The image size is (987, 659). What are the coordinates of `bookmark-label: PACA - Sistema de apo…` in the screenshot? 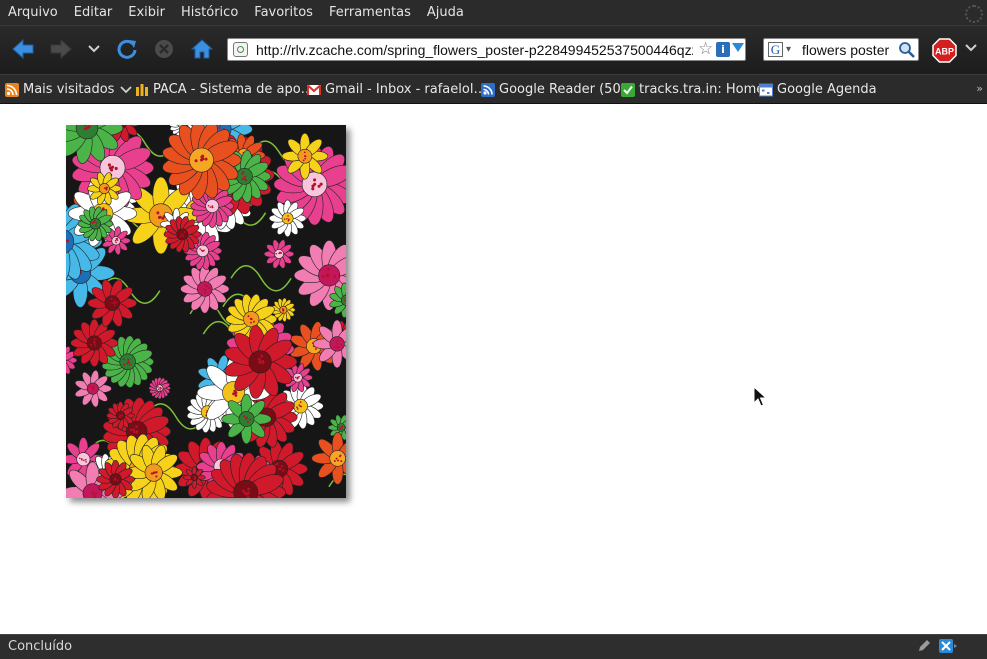 It's located at (233, 89).